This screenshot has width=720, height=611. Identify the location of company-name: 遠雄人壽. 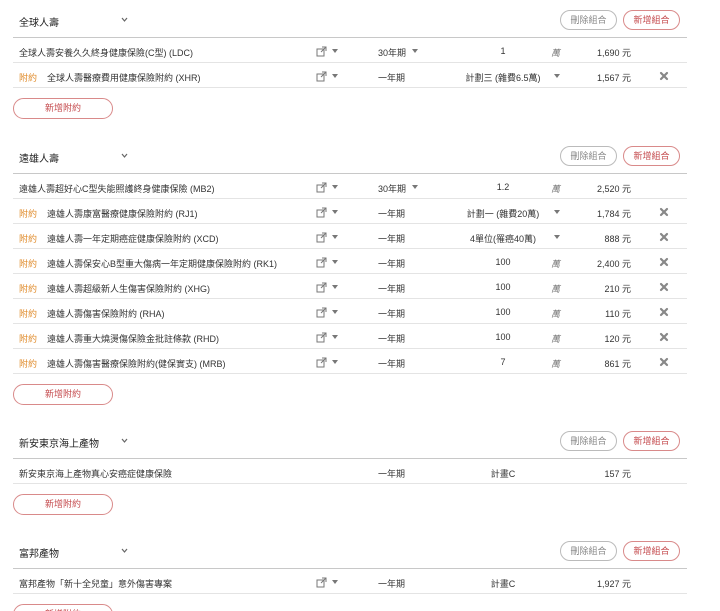
(39, 159).